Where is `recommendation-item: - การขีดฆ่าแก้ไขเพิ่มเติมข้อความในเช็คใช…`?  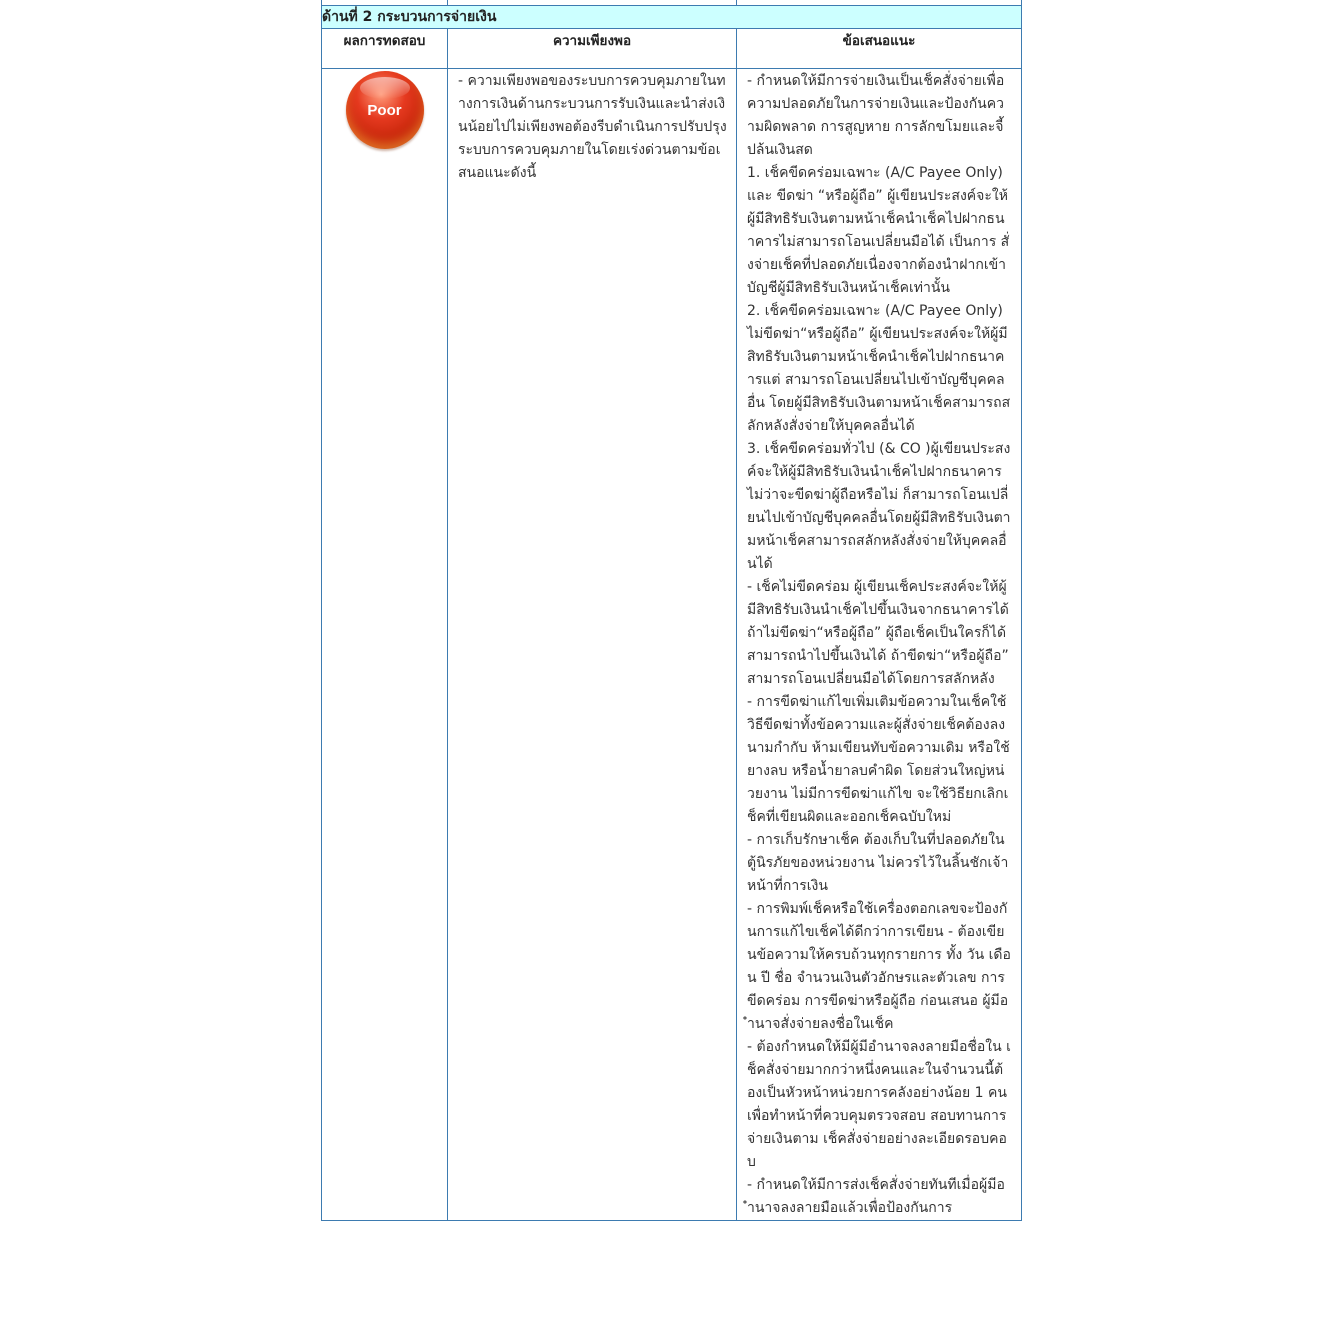
recommendation-item: - การขีดฆ่าแก้ไขเพิ่มเติมข้อความในเช็คใช… is located at coordinates (878, 759).